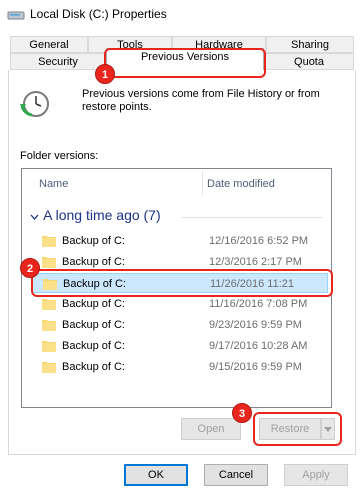 Image resolution: width=364 pixels, height=500 pixels. I want to click on column-separator, so click(202, 183).